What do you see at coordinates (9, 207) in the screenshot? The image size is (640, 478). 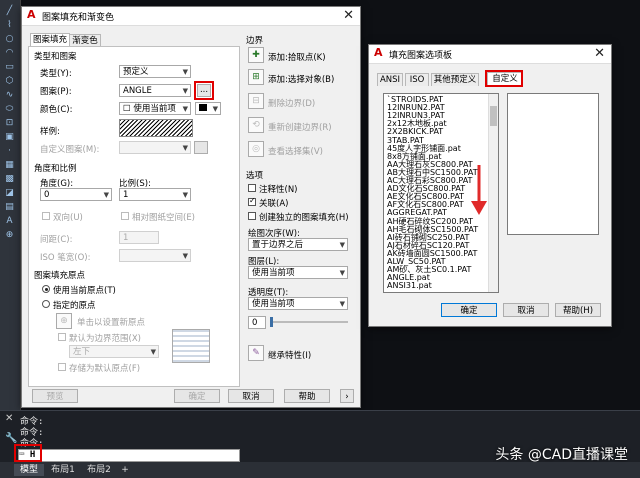 I see `table-icon: ▤` at bounding box center [9, 207].